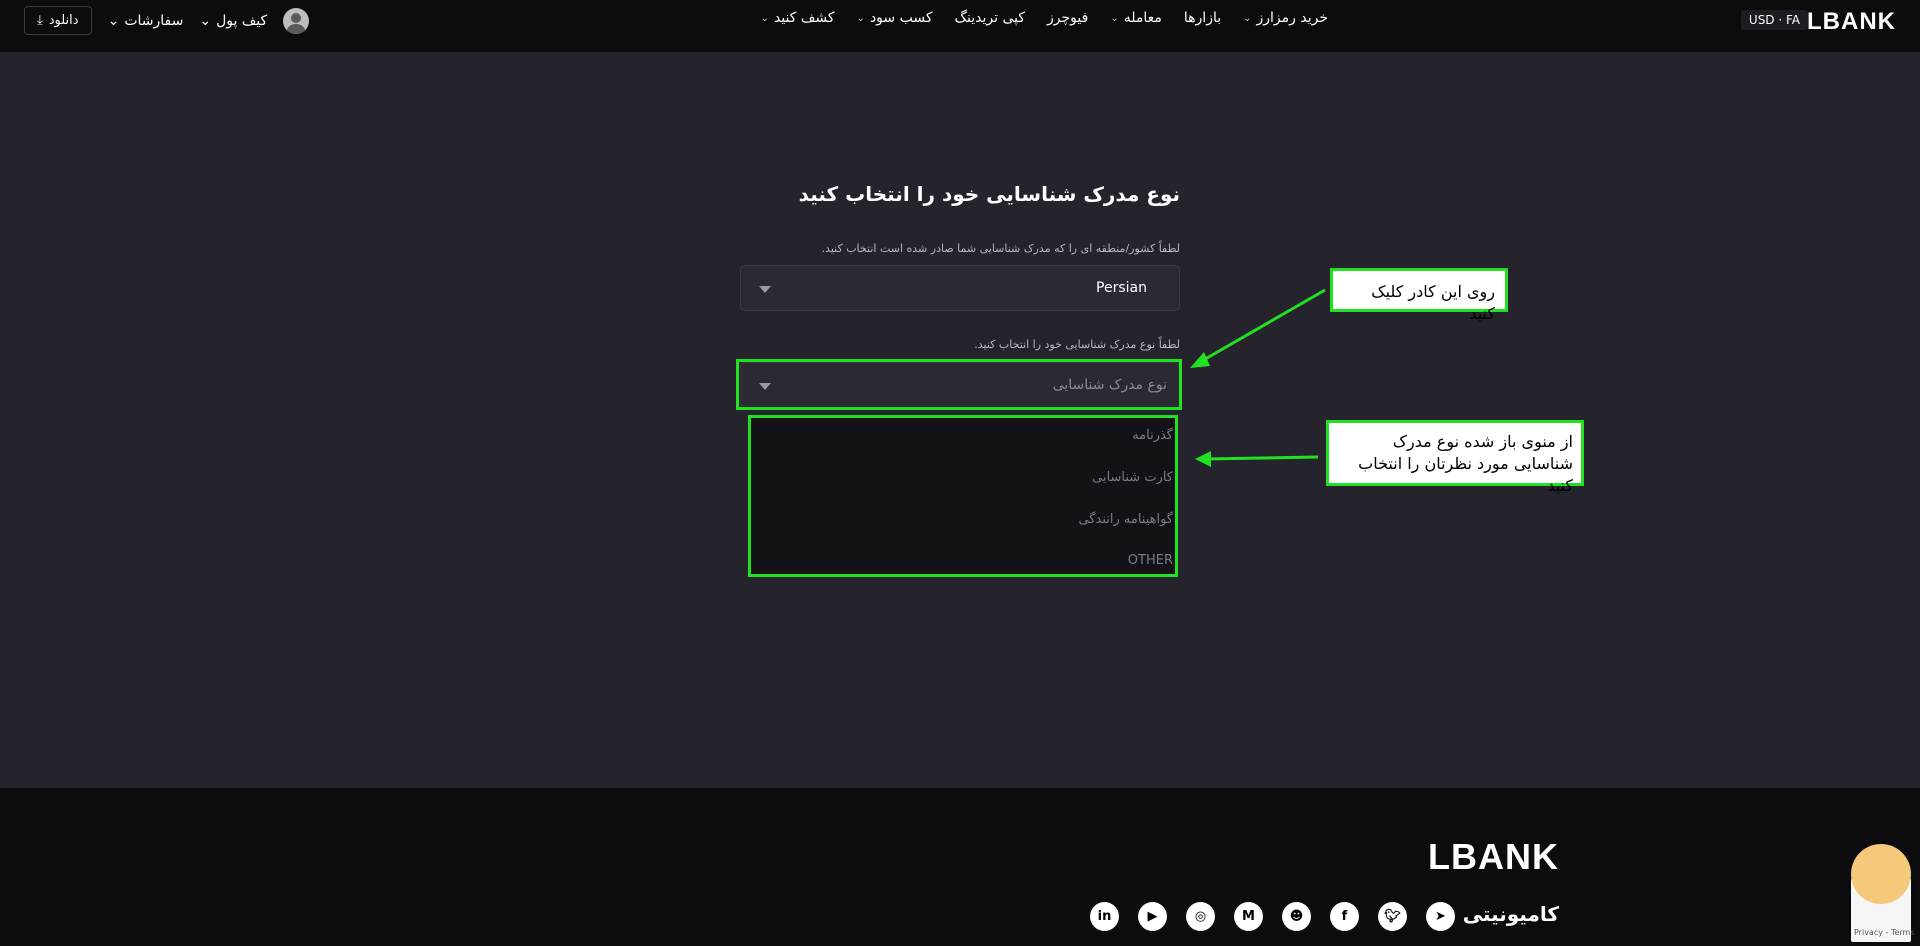 The image size is (1920, 946). What do you see at coordinates (1881, 874) in the screenshot?
I see `chat-support-button` at bounding box center [1881, 874].